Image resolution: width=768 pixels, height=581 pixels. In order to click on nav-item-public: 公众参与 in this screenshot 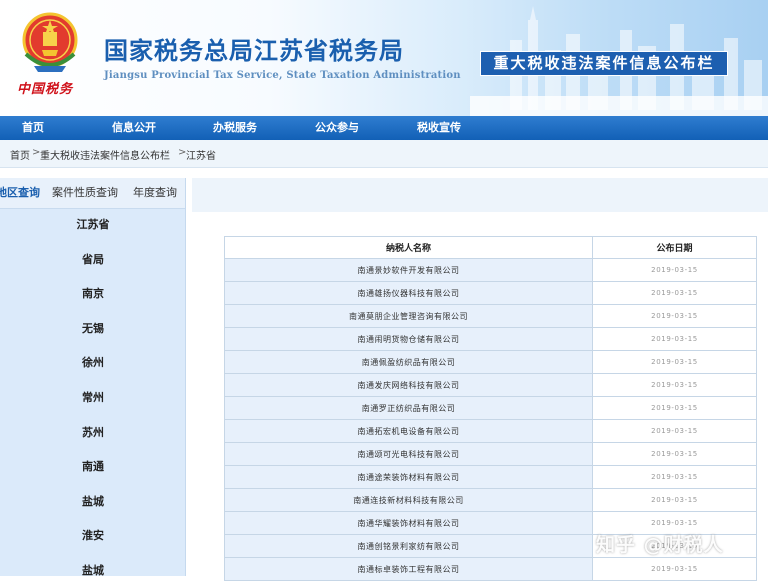, I will do `click(337, 128)`.